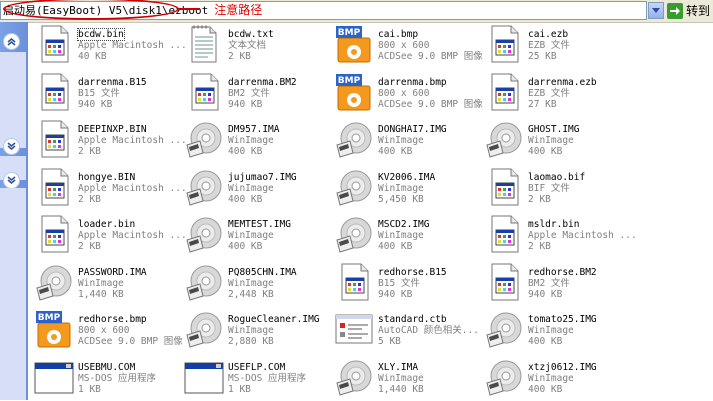 This screenshot has width=713, height=401. Describe the element at coordinates (262, 177) in the screenshot. I see `file-name: jujumao7.IMG` at that location.